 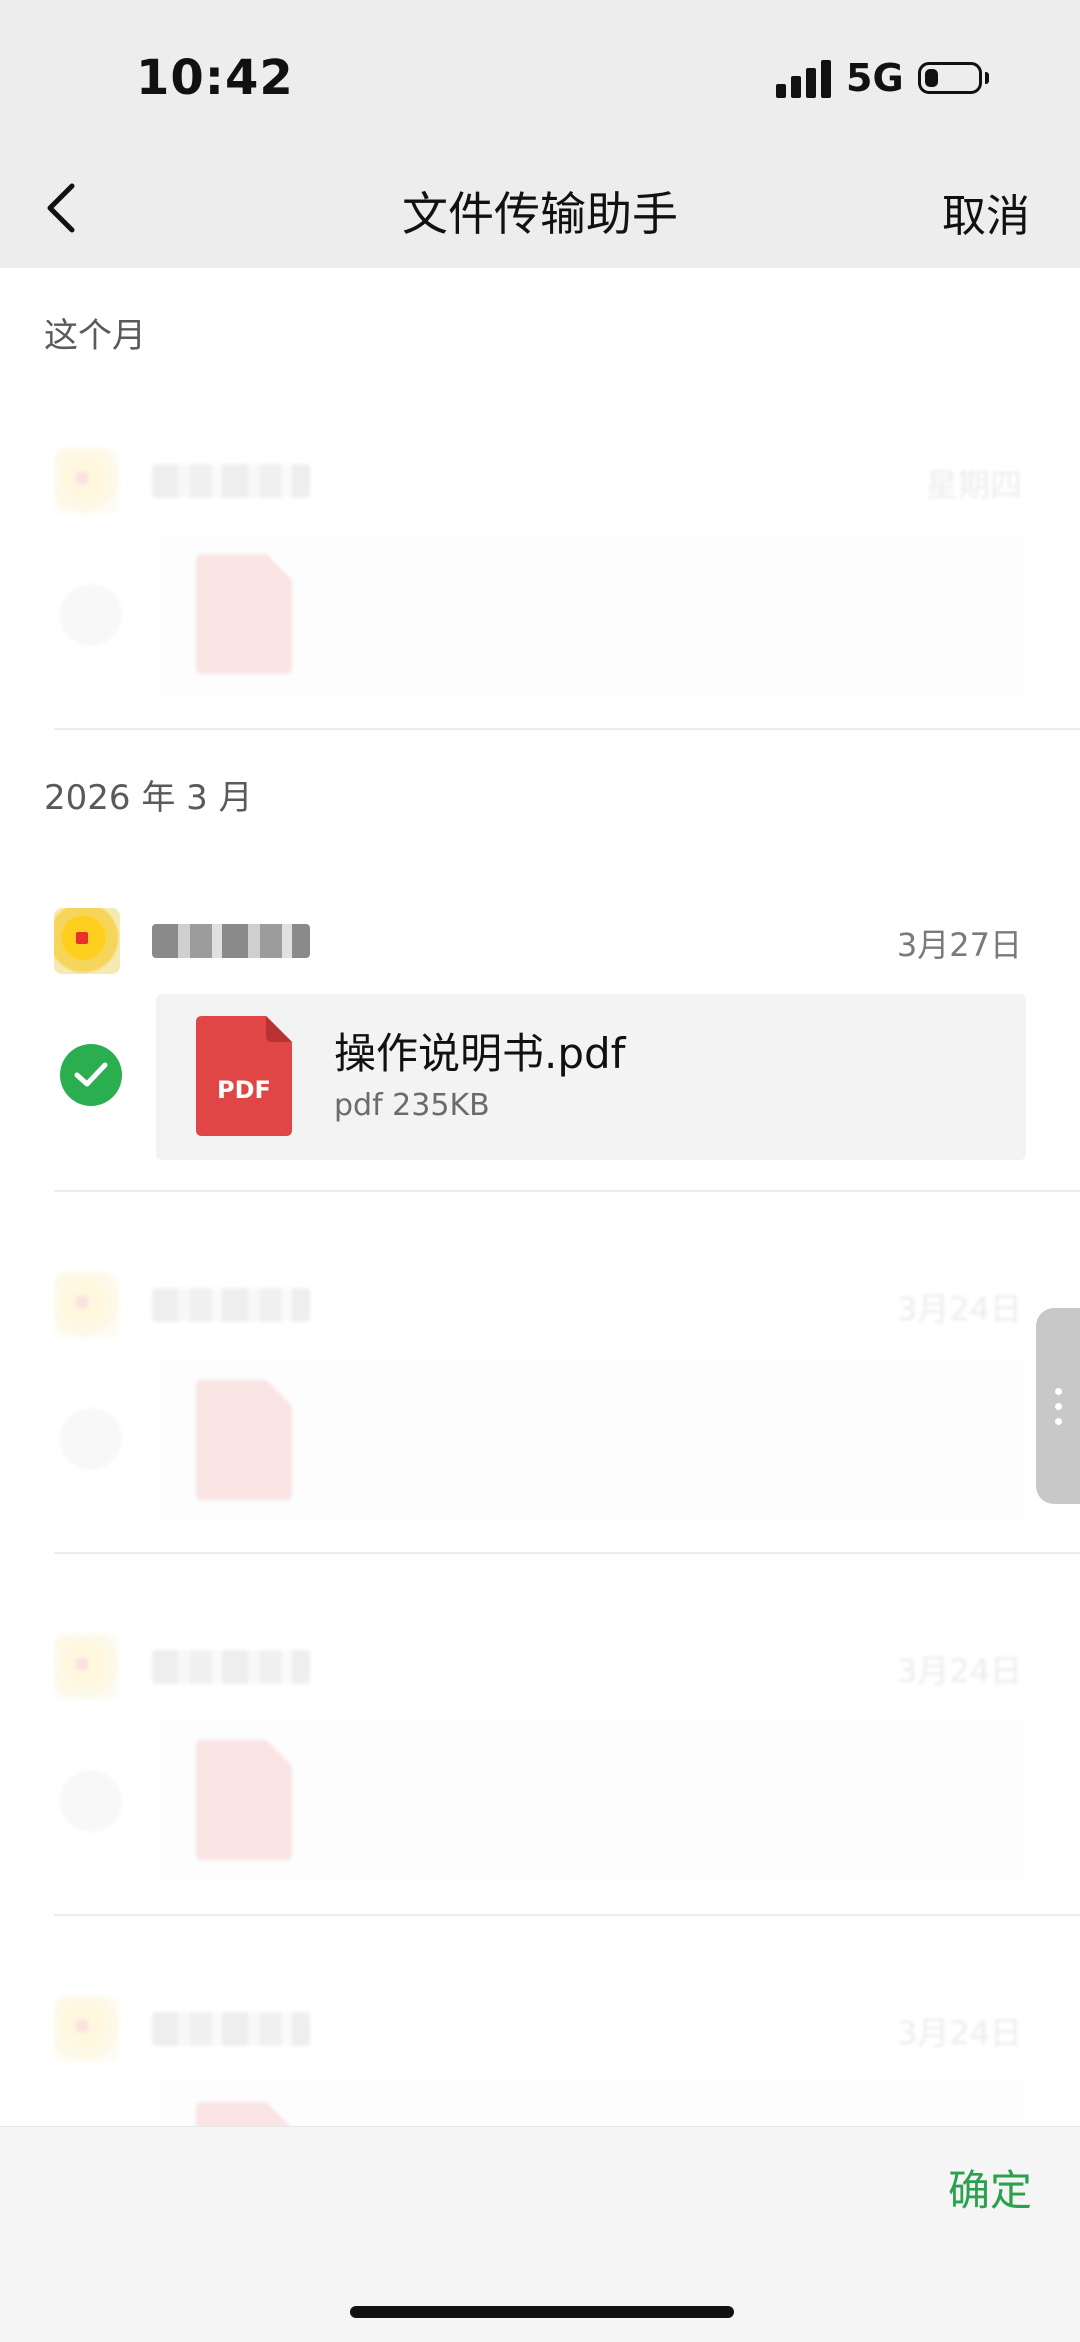 I want to click on file-card: PDF 操作说明书.pdf pdf 235KB, so click(x=591, y=1077).